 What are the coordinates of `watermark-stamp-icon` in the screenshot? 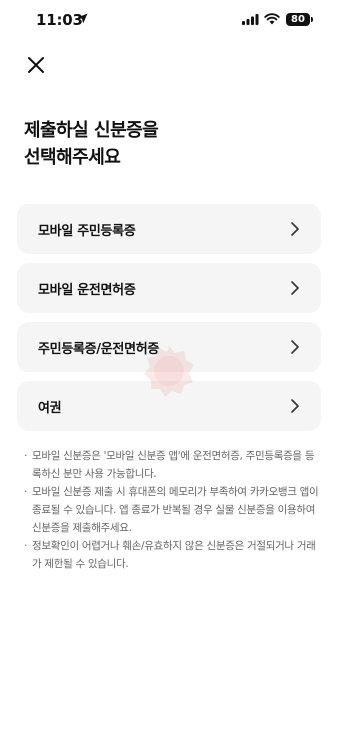 It's located at (169, 371).